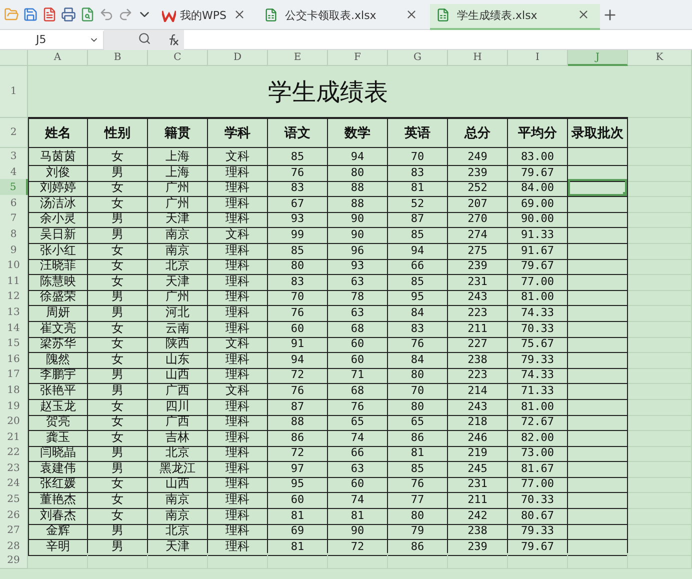 Image resolution: width=692 pixels, height=579 pixels. I want to click on column-header: E, so click(298, 58).